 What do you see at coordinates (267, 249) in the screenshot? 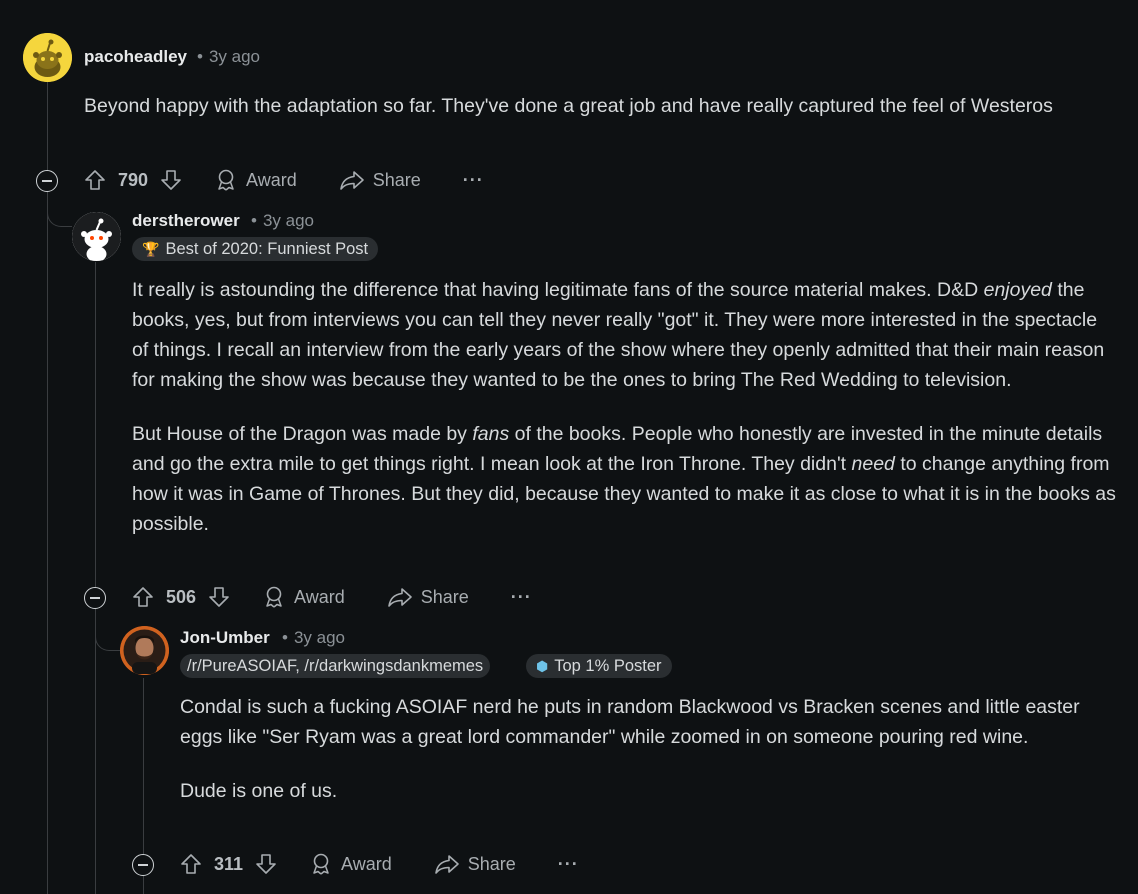
I see `flair-label: Best of 2020: Funniest Post` at bounding box center [267, 249].